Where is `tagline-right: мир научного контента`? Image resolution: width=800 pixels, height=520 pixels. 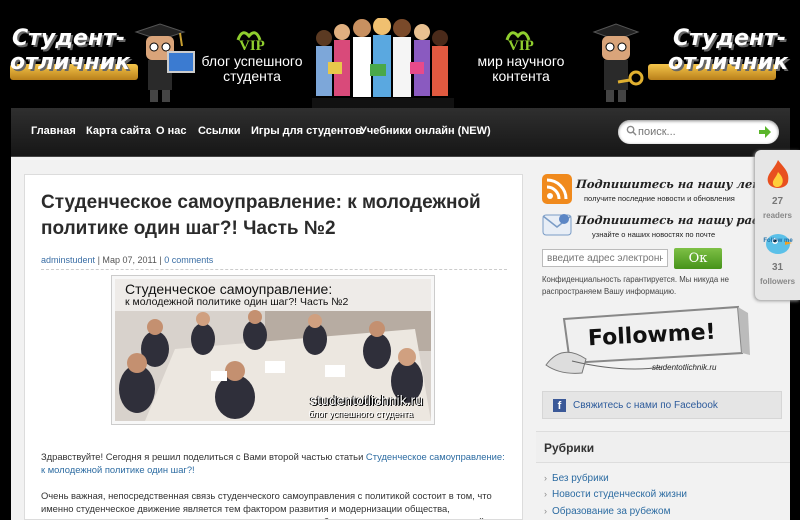
tagline-right: мир научного контента is located at coordinates (521, 68).